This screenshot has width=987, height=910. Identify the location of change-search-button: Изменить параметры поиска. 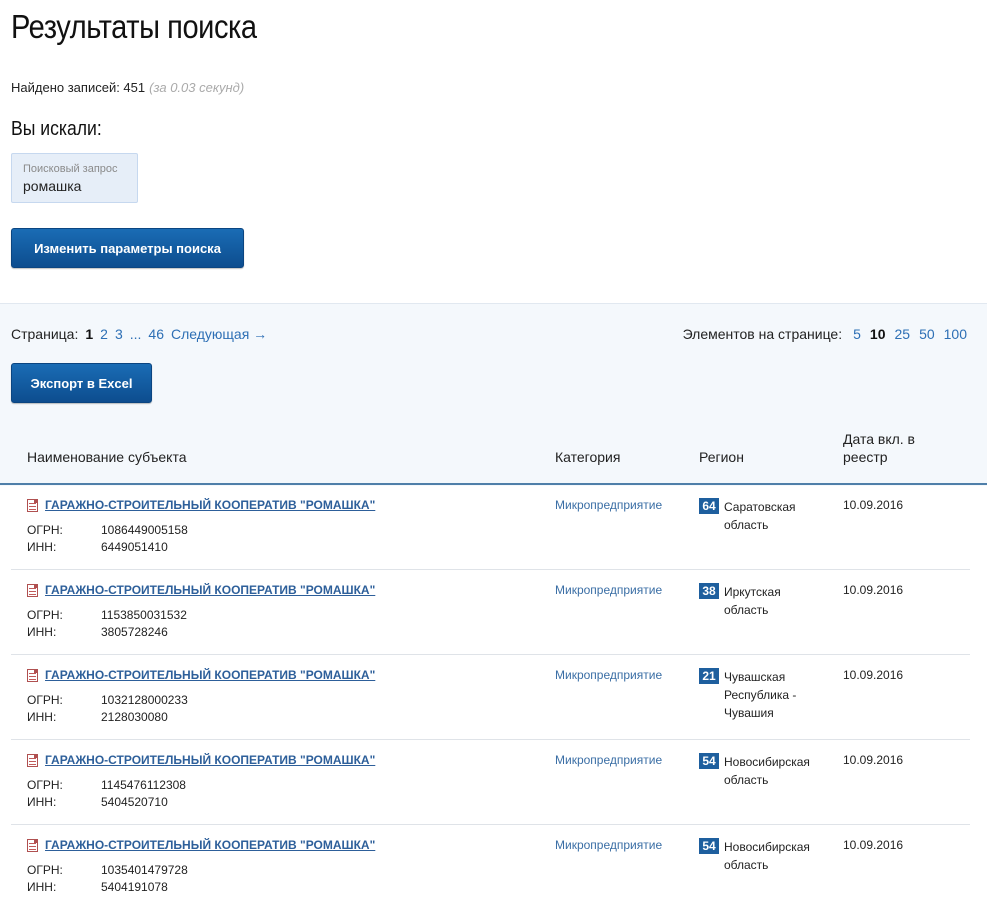
(127, 248).